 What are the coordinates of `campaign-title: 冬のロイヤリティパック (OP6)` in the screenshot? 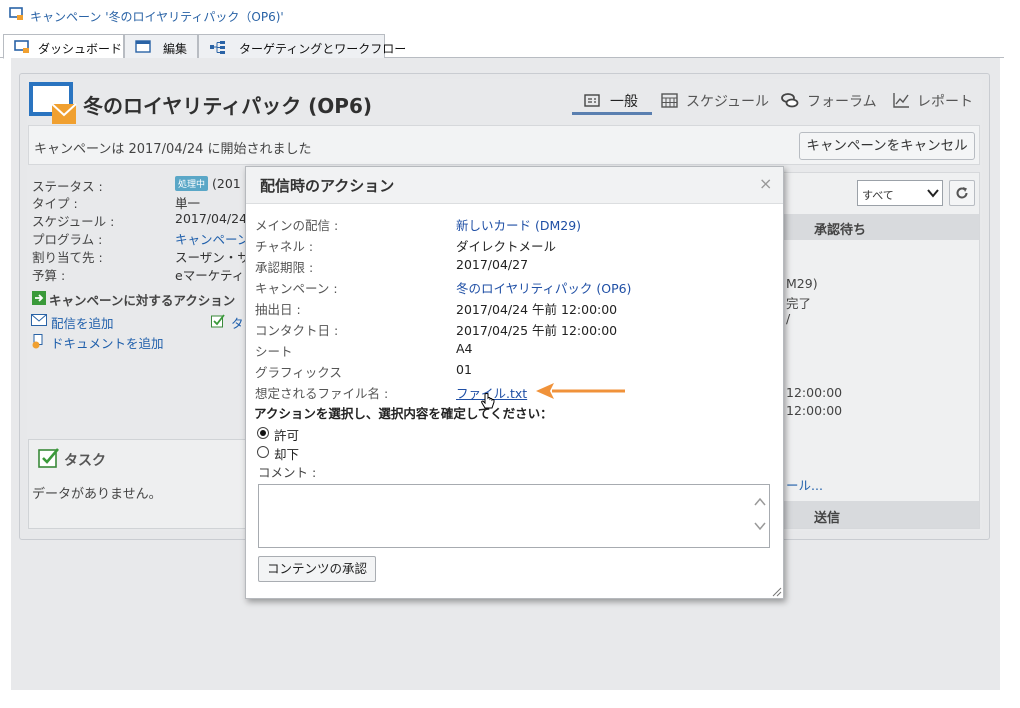 It's located at (228, 106).